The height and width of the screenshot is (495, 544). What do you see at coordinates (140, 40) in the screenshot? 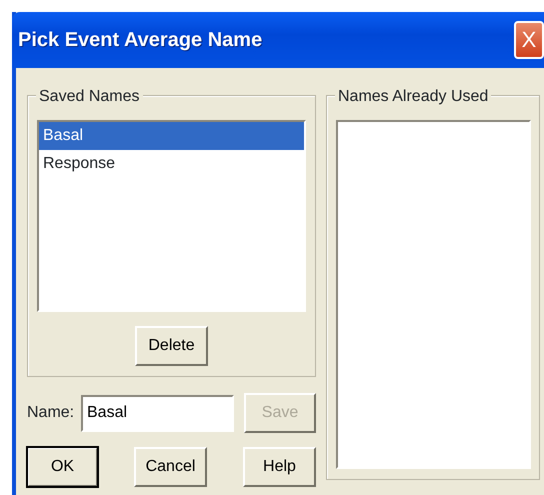
I see `window-title: Pick Event Average Name` at bounding box center [140, 40].